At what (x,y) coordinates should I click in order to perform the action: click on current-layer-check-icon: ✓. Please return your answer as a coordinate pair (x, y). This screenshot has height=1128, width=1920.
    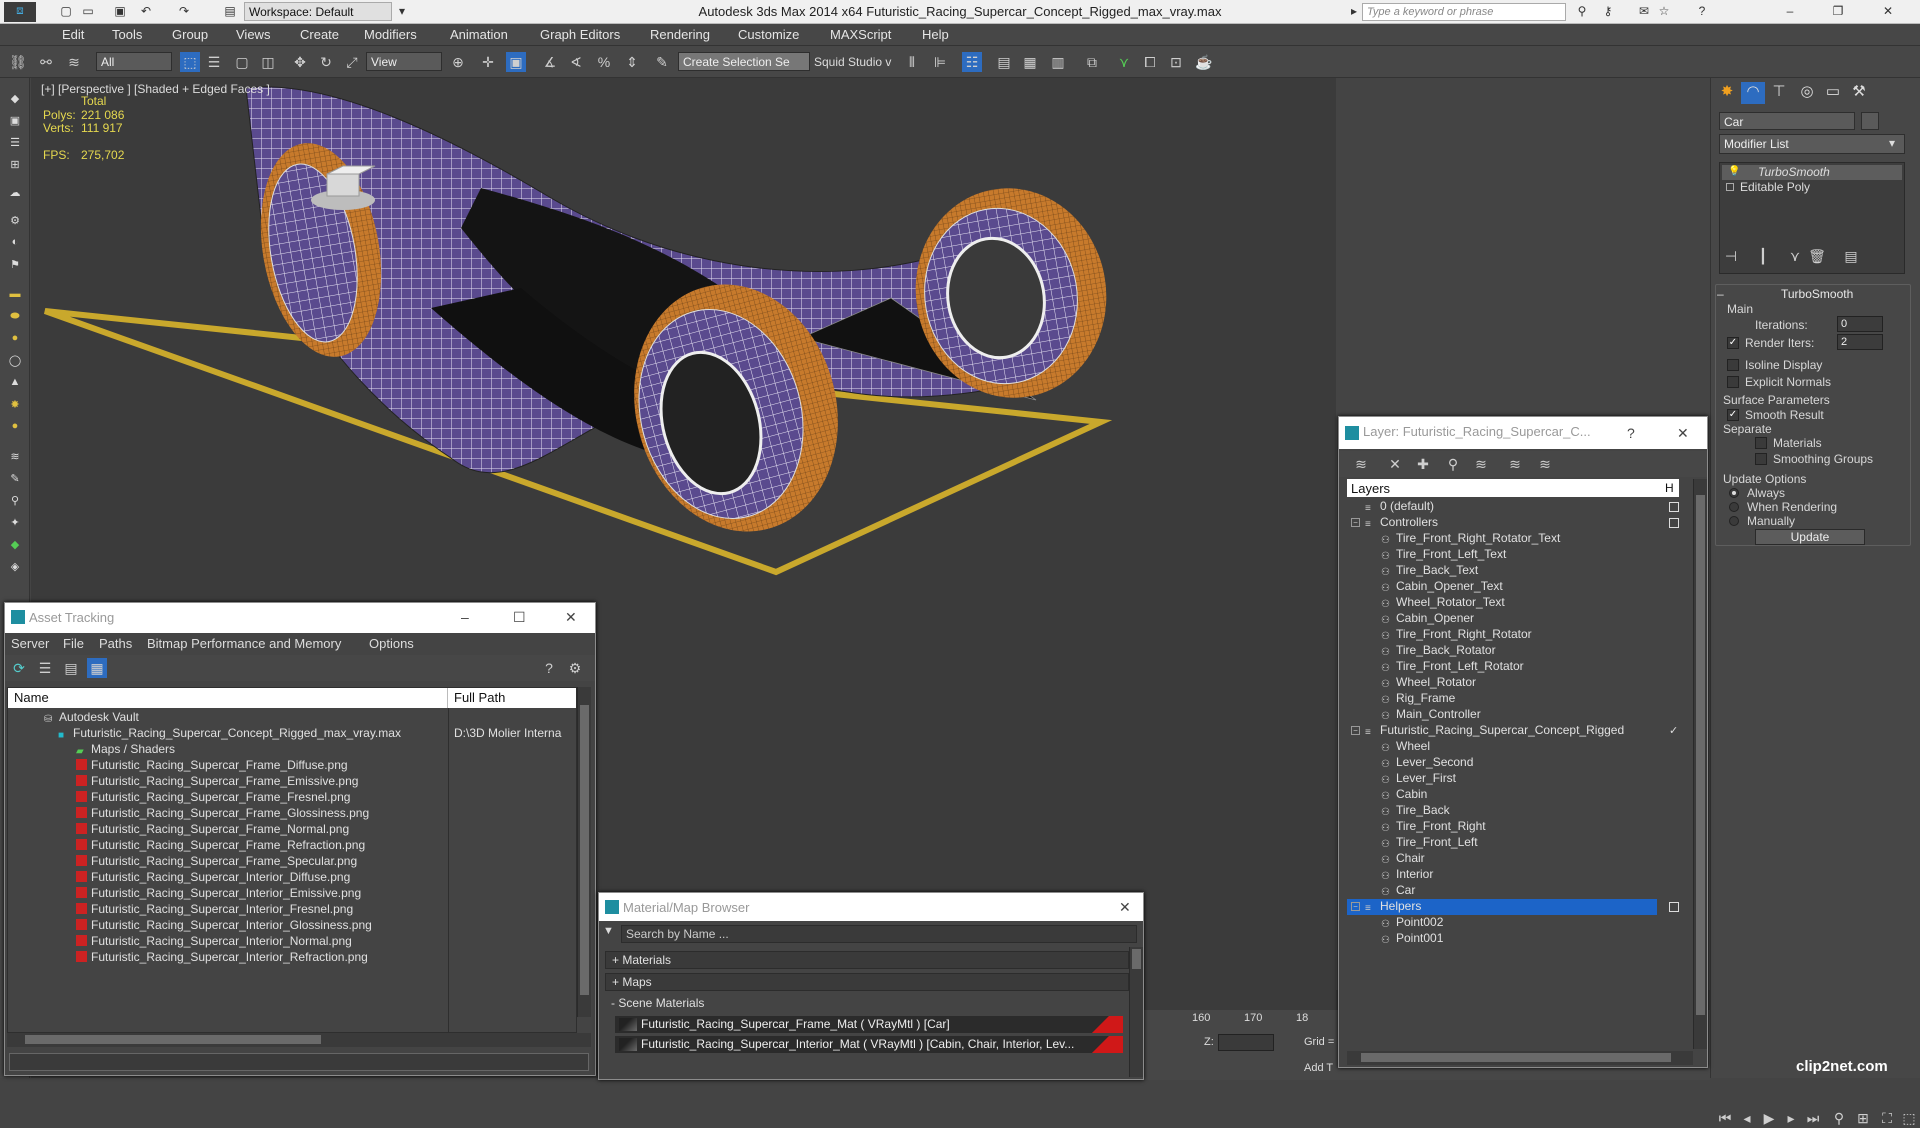
    Looking at the image, I should click on (1674, 731).